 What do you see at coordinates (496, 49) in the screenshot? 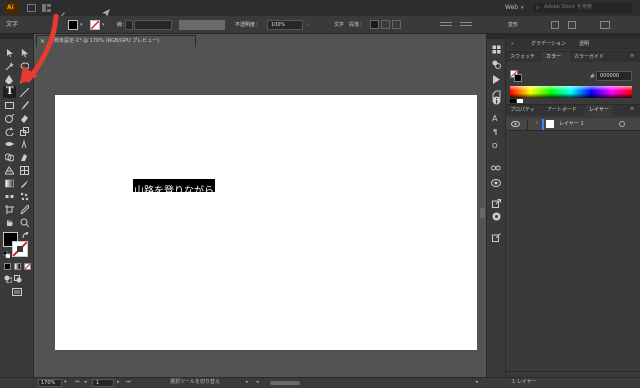
I see `libraries-panel-icon` at bounding box center [496, 49].